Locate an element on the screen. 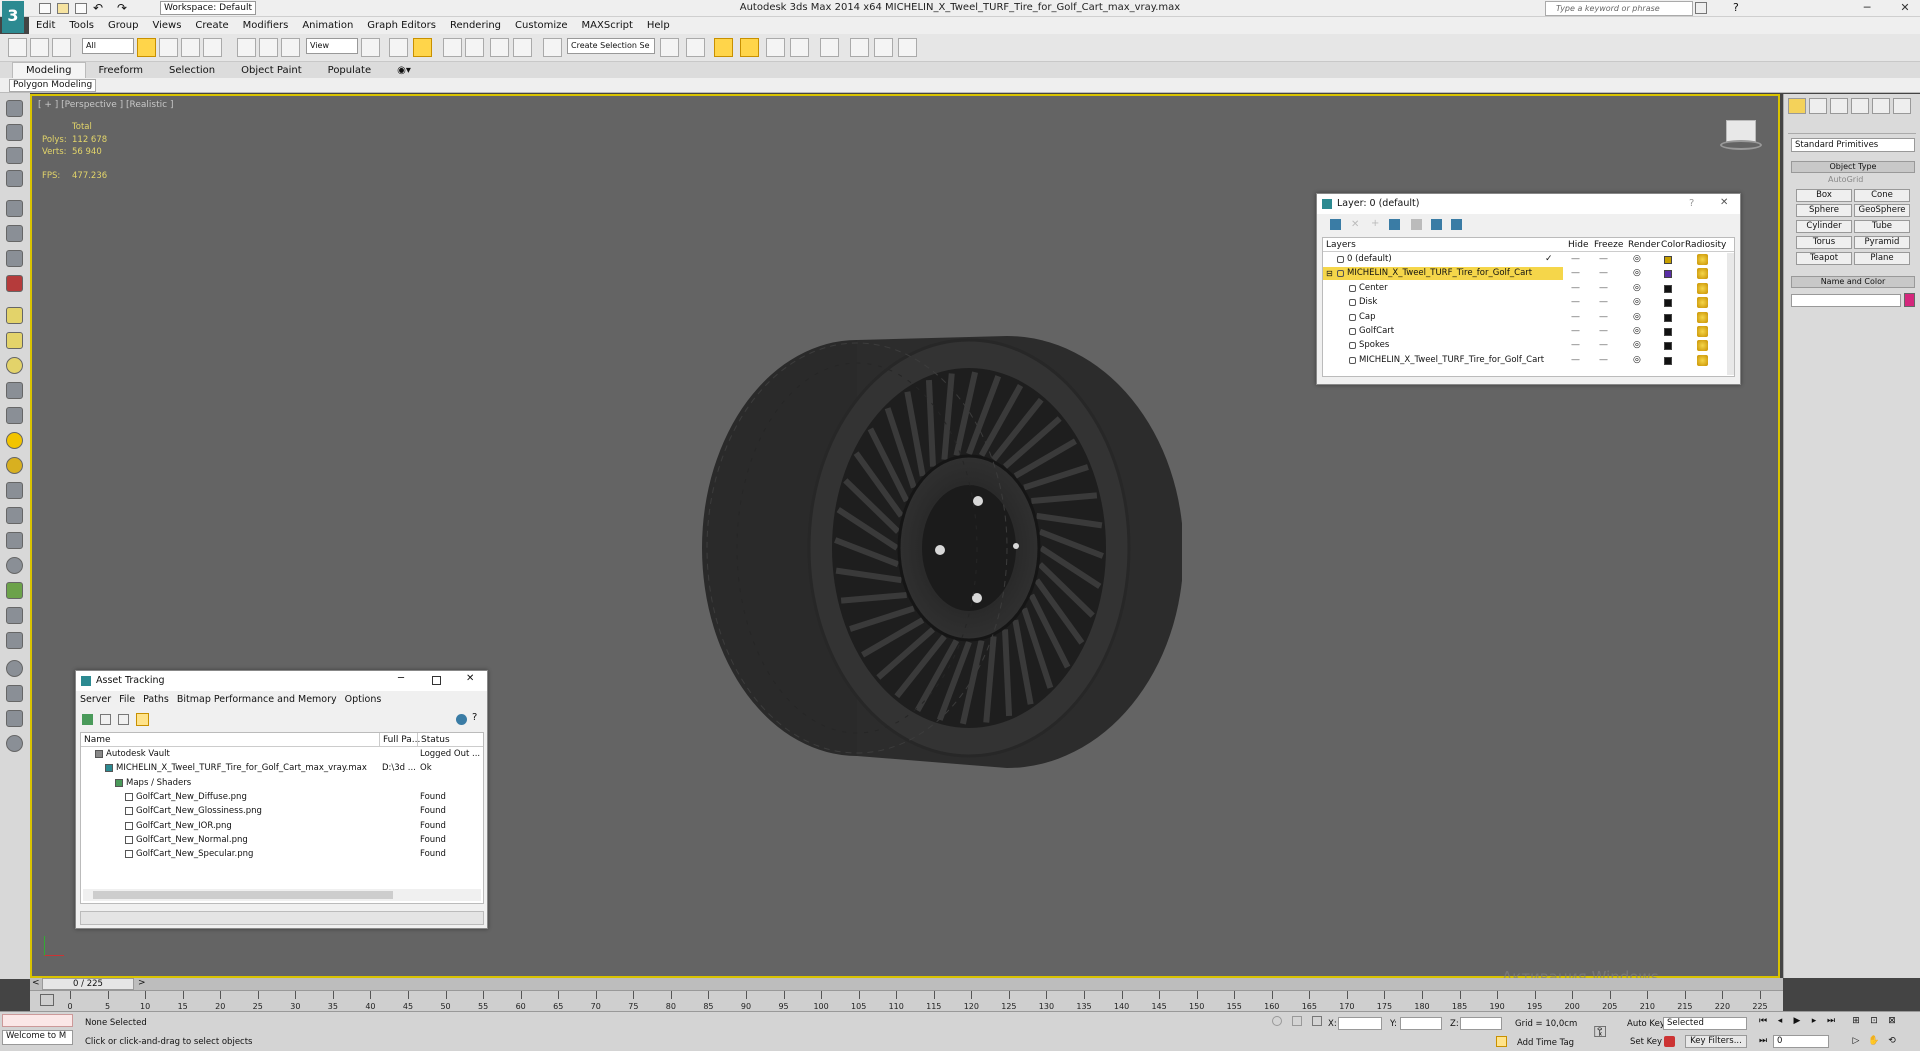 The height and width of the screenshot is (1051, 1920). motion-tab-icon is located at coordinates (1860, 106).